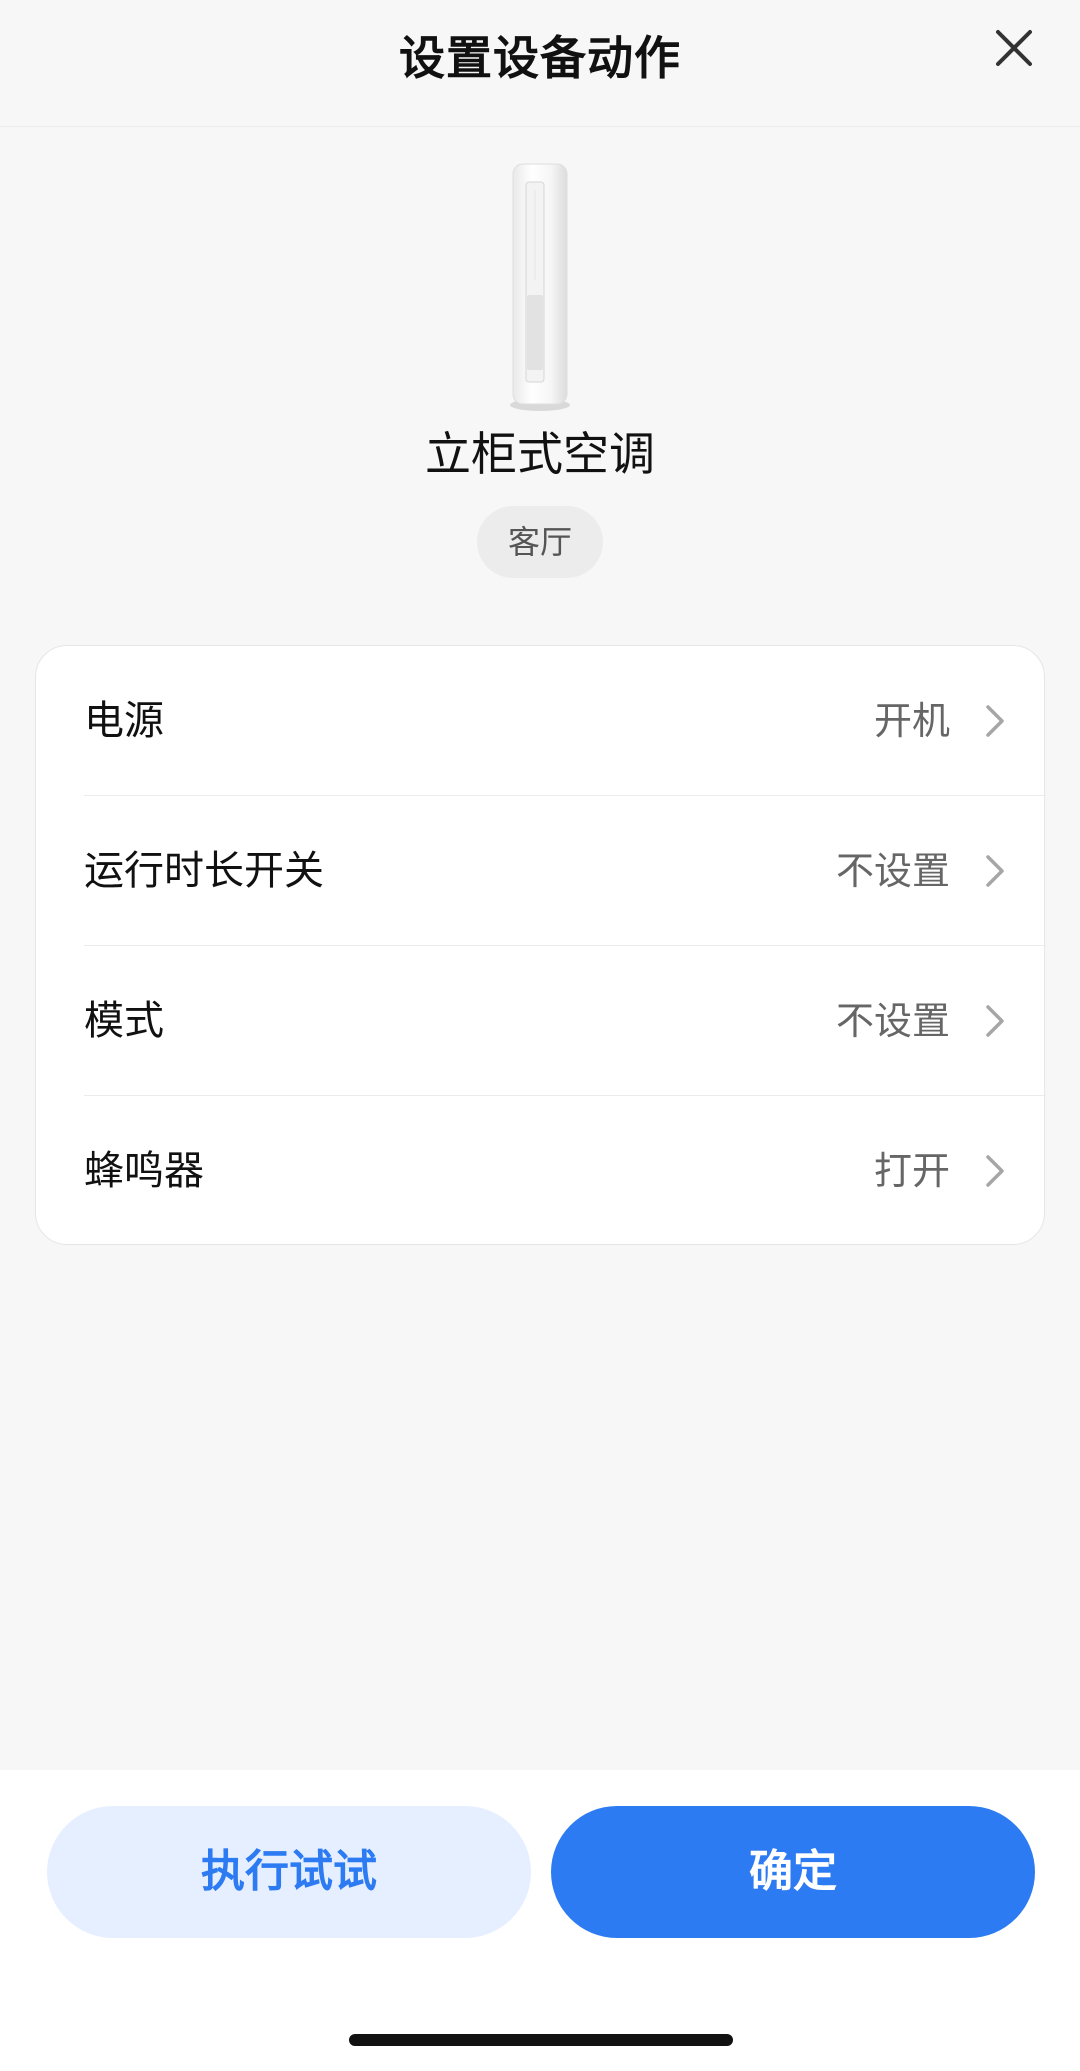 The height and width of the screenshot is (2071, 1080). I want to click on room-tag: 客厅, so click(540, 542).